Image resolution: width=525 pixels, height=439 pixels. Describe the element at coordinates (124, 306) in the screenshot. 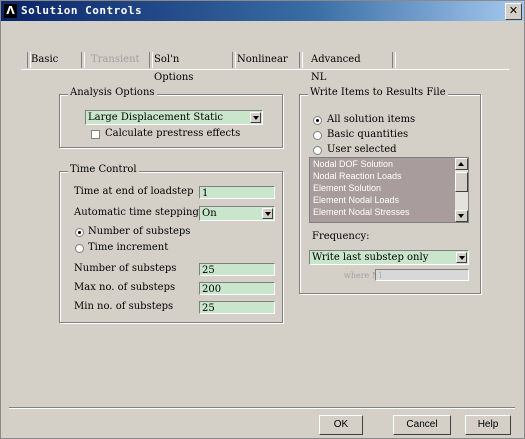

I see `min-substeps-label: Min no. of substeps` at that location.